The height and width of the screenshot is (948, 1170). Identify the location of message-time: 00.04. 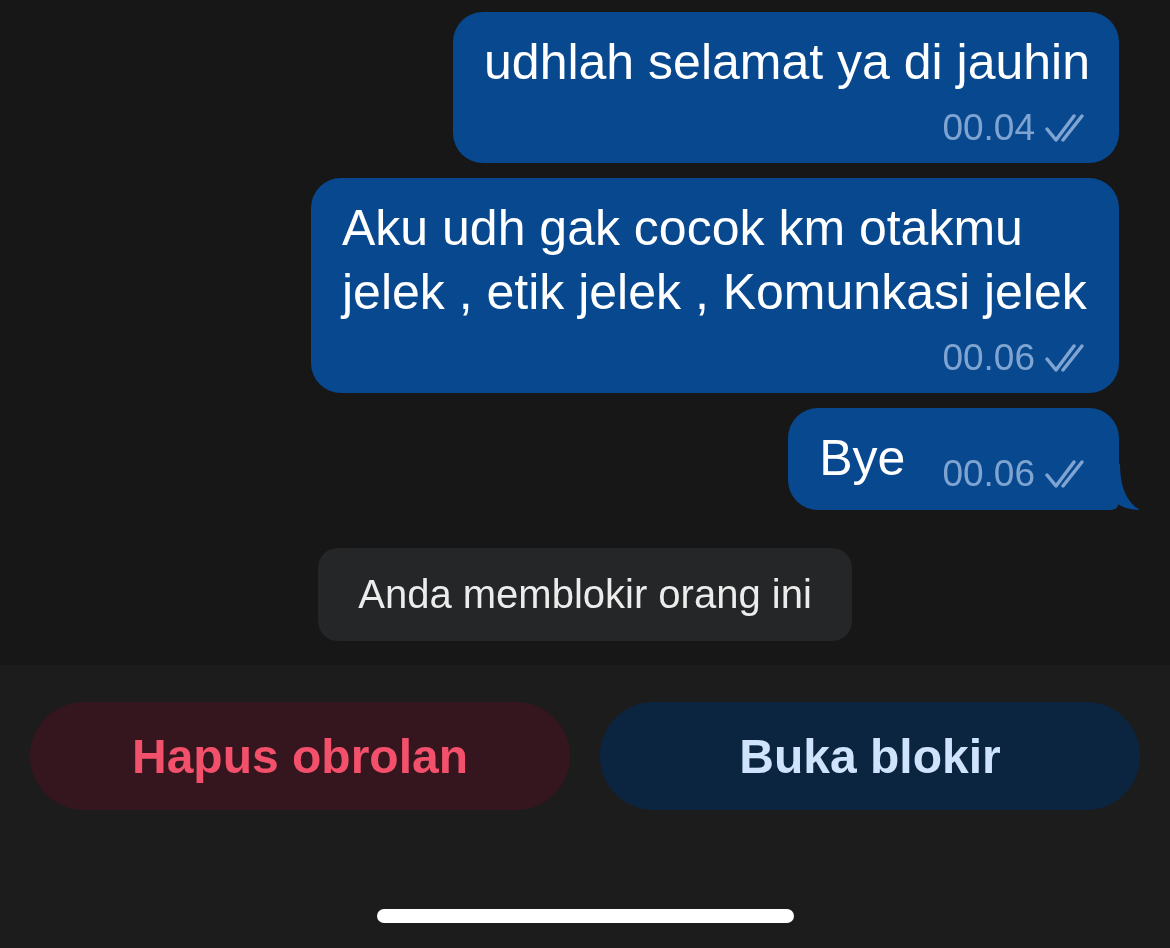
(988, 128).